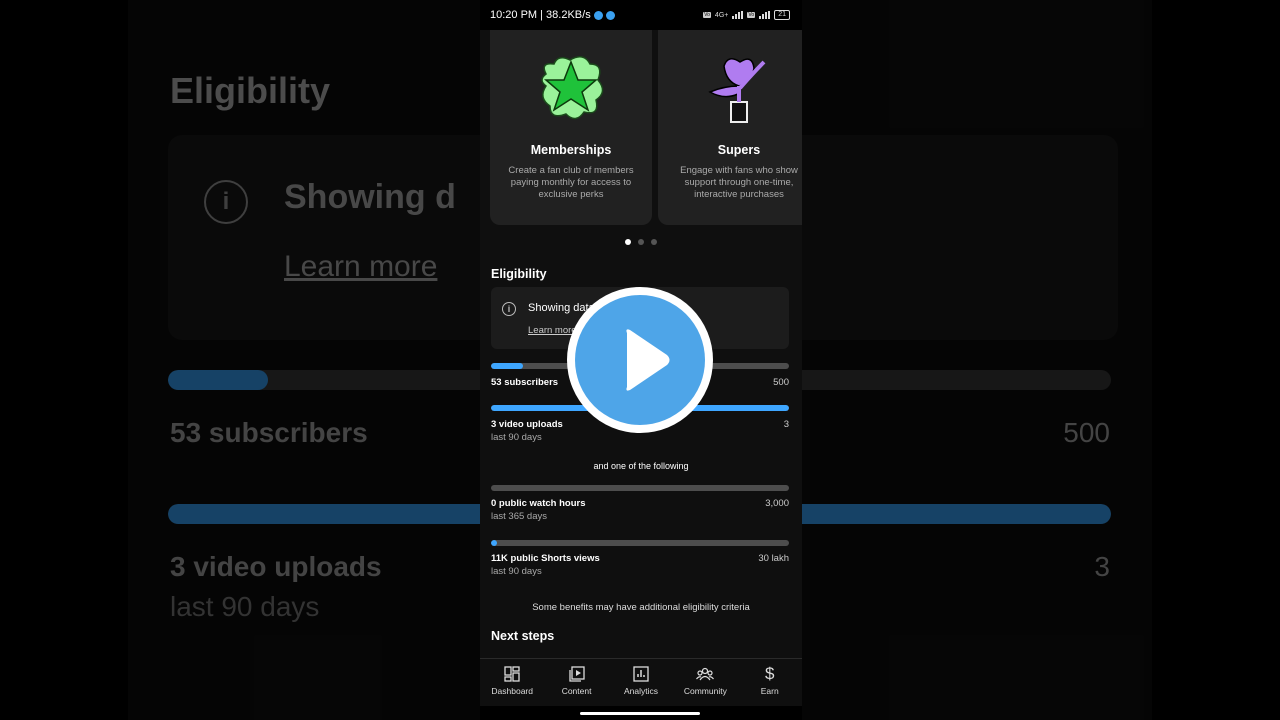 Image resolution: width=1280 pixels, height=720 pixels. Describe the element at coordinates (512, 691) in the screenshot. I see `nav-label: Dashboard` at that location.